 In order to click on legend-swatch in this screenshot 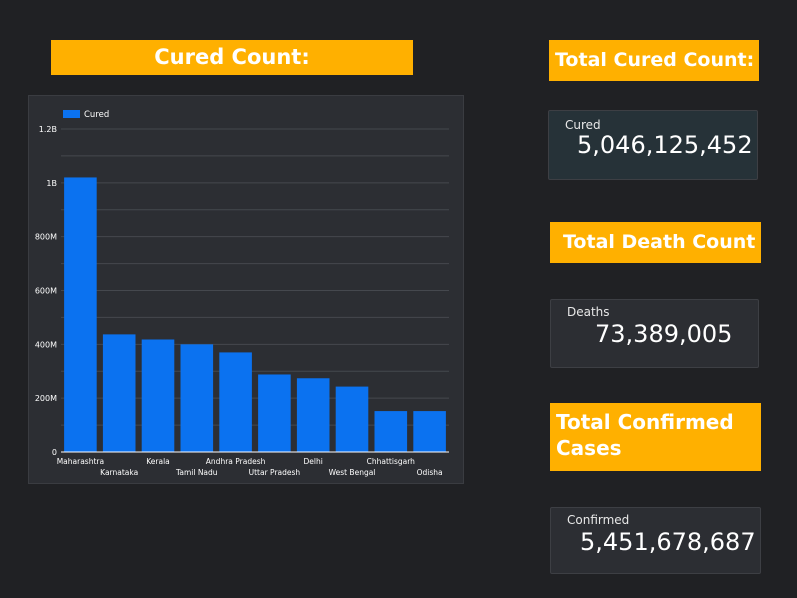, I will do `click(71, 114)`.